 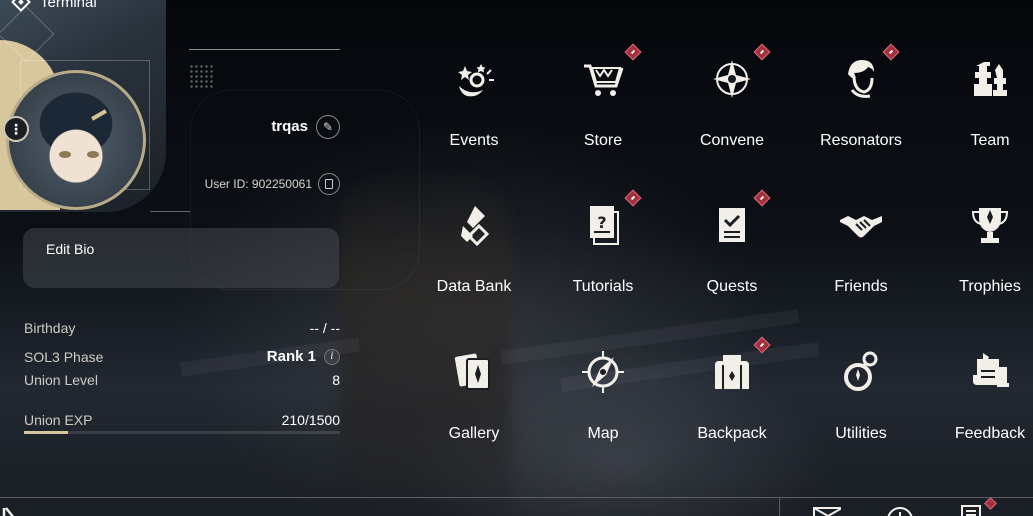 I want to click on stat-label: Union EXP, so click(x=58, y=420).